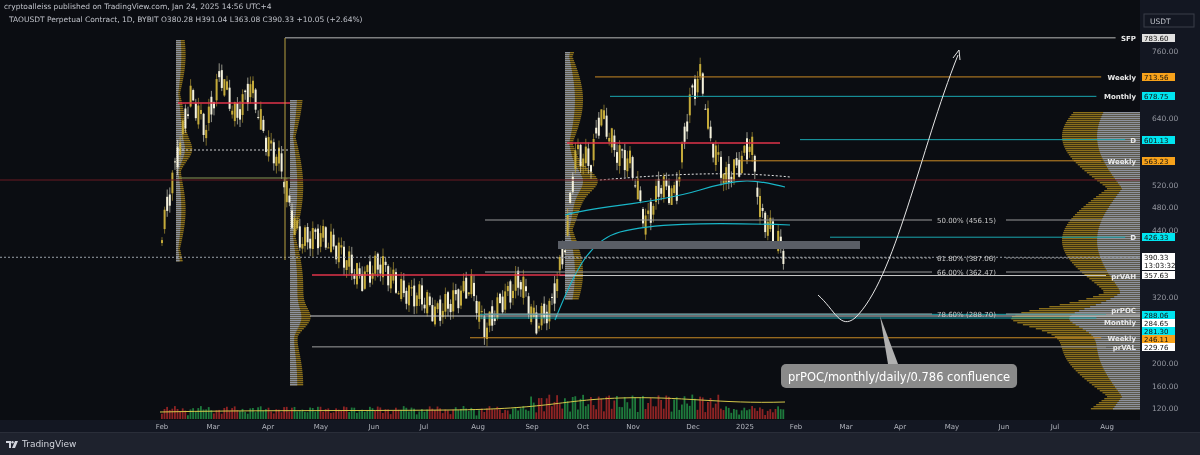 Image resolution: width=1200 pixels, height=455 pixels. What do you see at coordinates (889, 340) in the screenshot?
I see `callout-pointer` at bounding box center [889, 340].